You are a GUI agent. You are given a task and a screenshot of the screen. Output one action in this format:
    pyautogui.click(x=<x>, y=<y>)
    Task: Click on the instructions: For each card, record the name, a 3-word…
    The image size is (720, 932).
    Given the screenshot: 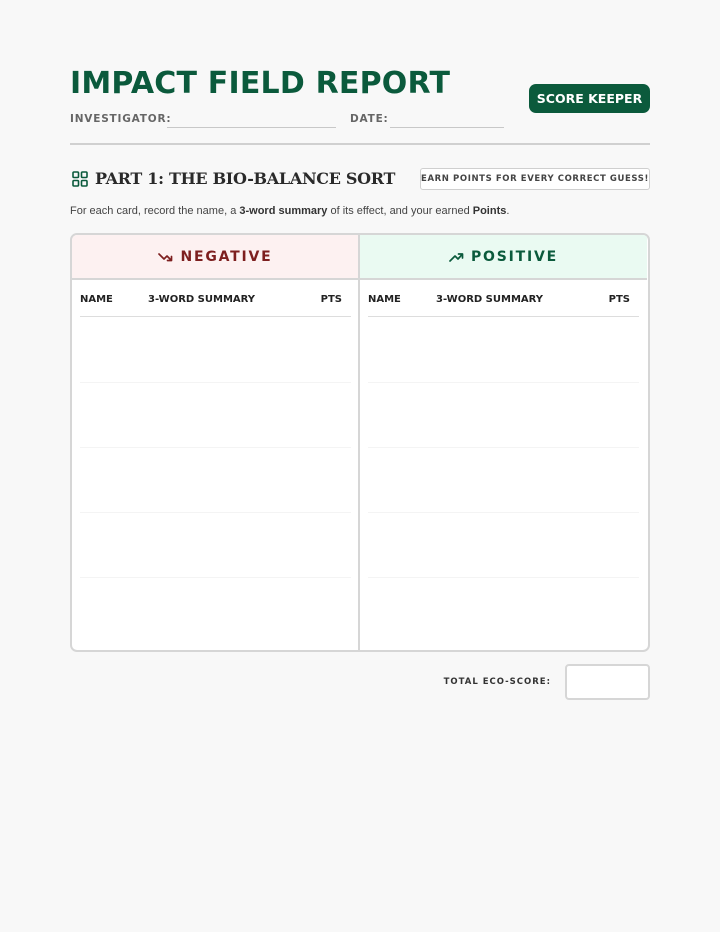 What is the action you would take?
    pyautogui.click(x=289, y=211)
    